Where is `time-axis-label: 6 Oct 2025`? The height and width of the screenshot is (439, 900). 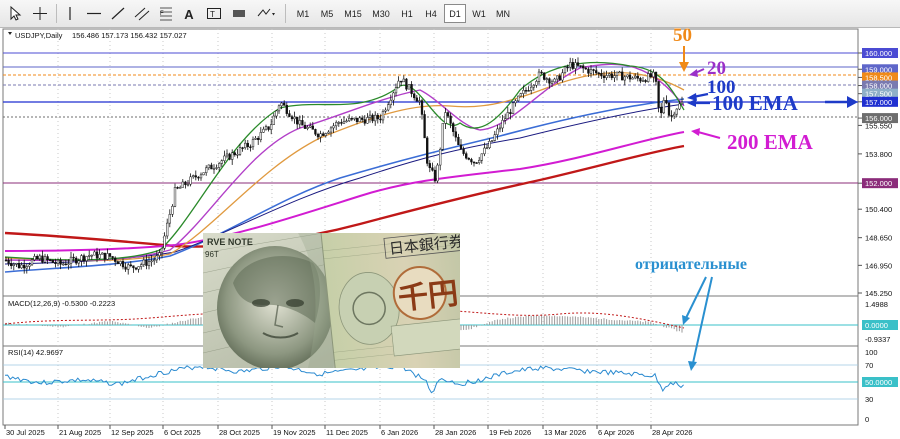
time-axis-label: 6 Oct 2025 is located at coordinates (182, 432).